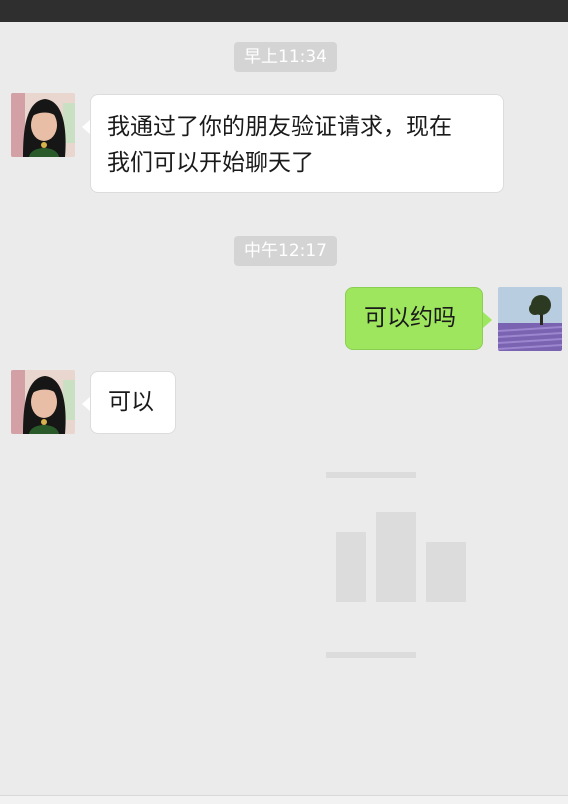  What do you see at coordinates (210, 163) in the screenshot?
I see `message-text-line: 我们可以开始聊天了` at bounding box center [210, 163].